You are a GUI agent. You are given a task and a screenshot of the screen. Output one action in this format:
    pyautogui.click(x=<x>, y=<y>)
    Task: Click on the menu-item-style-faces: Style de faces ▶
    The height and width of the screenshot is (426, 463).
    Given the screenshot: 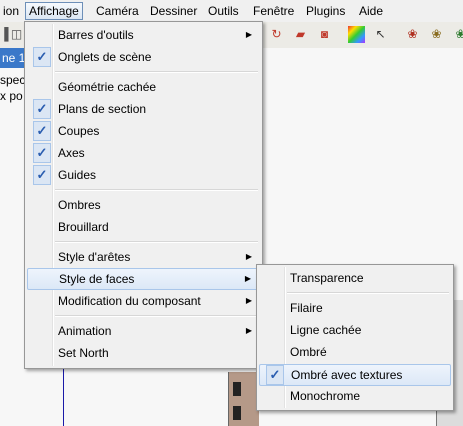 What is the action you would take?
    pyautogui.click(x=143, y=279)
    